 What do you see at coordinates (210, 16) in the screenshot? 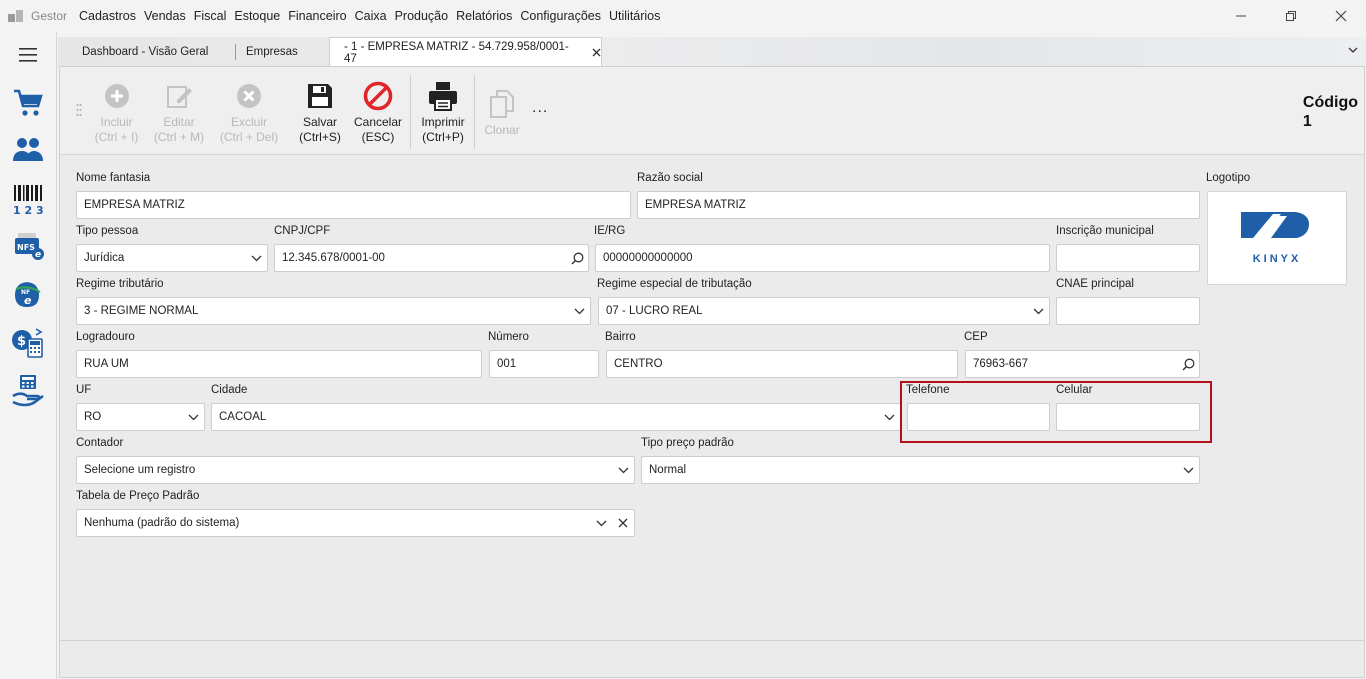
I see `menu-fiscal: Fiscal` at bounding box center [210, 16].